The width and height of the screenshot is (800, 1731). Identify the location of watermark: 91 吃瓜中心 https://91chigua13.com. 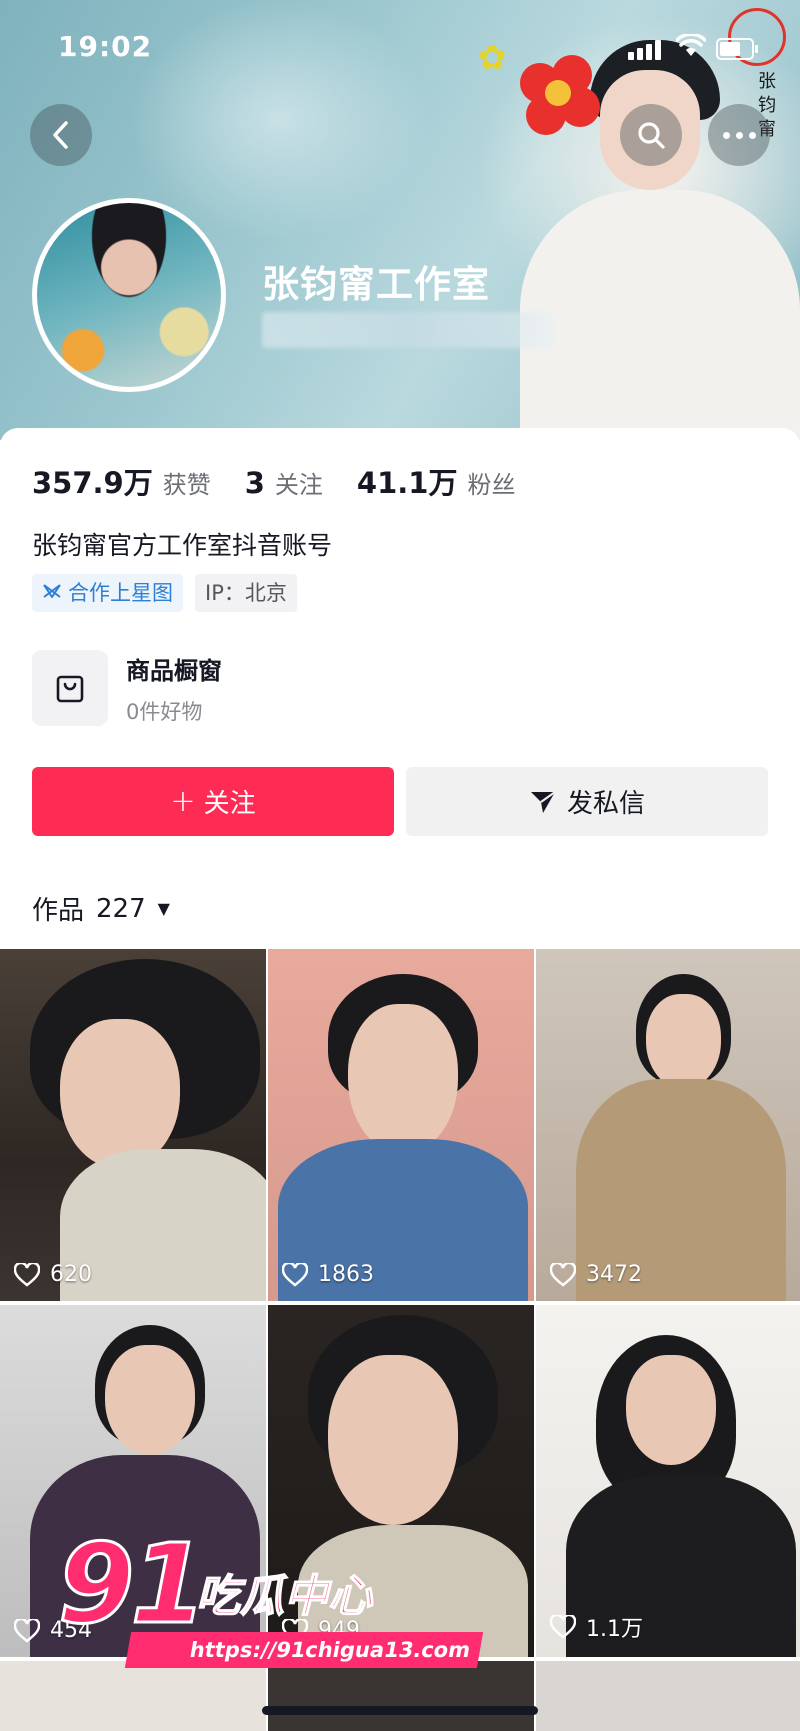
(270, 1594).